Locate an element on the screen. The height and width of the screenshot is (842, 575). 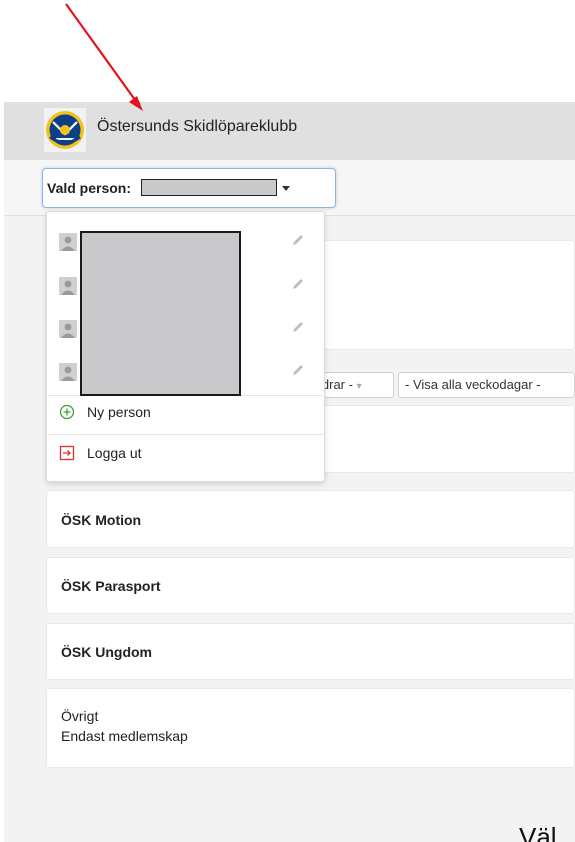
selected-person-redaction is located at coordinates (209, 187).